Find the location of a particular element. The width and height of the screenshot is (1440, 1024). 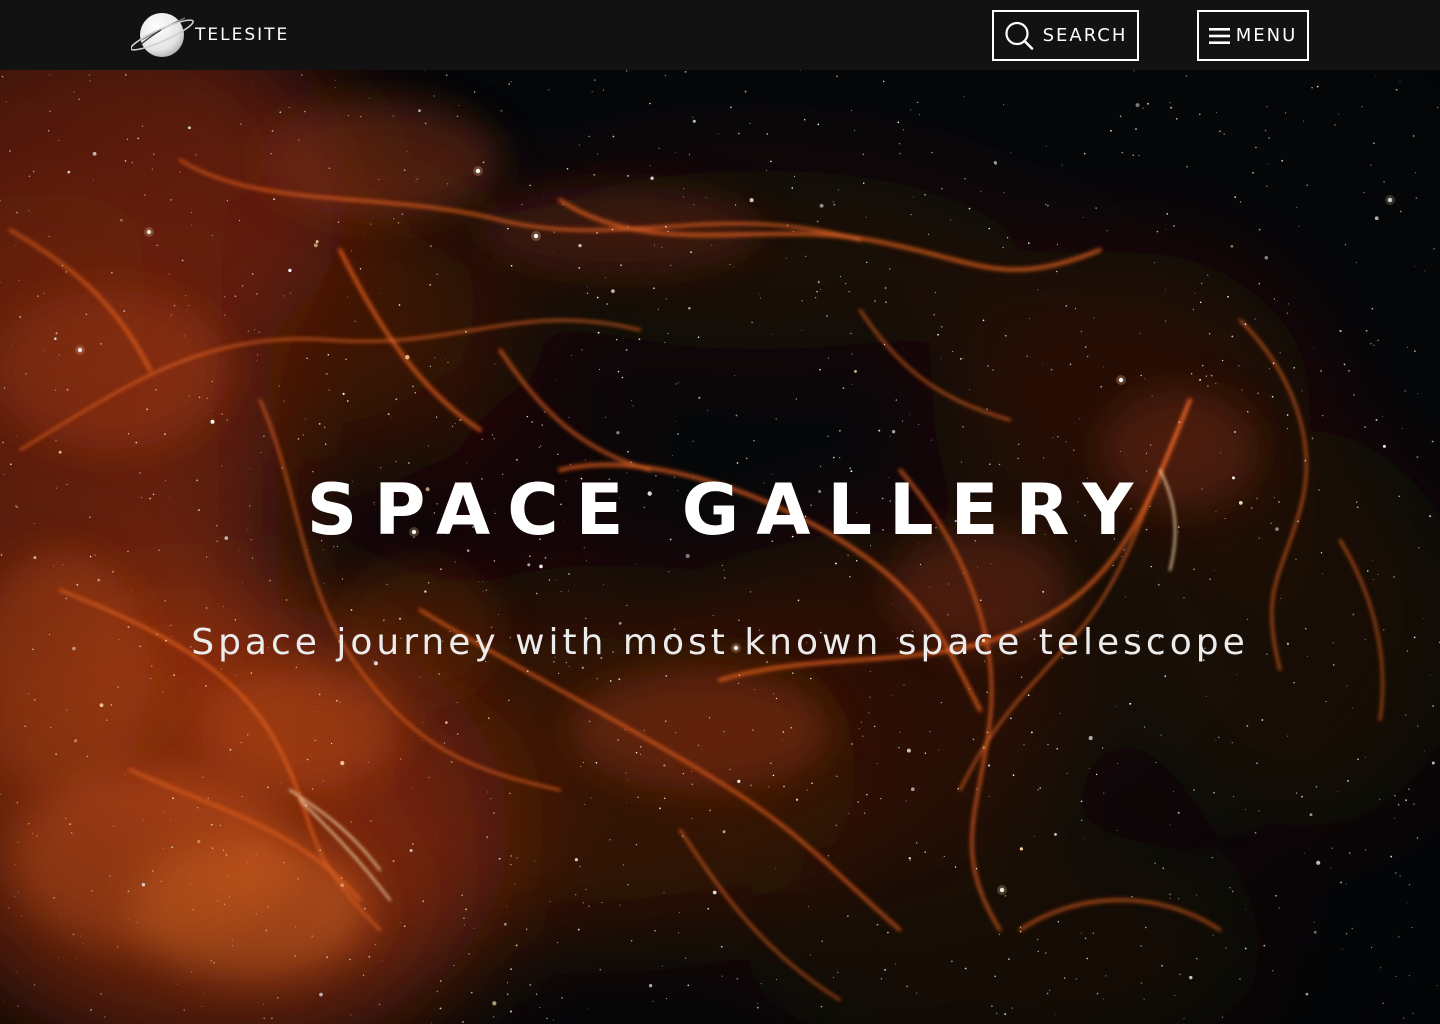

hero-title: SPACE GALLERY is located at coordinates (728, 510).